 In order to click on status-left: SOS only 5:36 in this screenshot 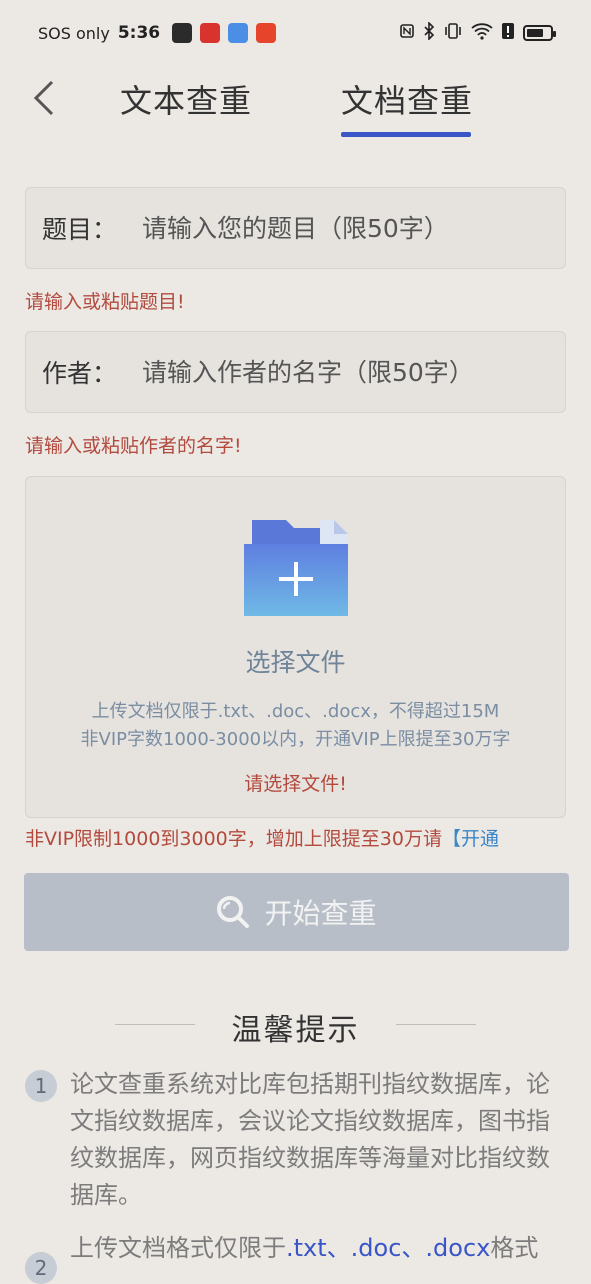, I will do `click(157, 33)`.